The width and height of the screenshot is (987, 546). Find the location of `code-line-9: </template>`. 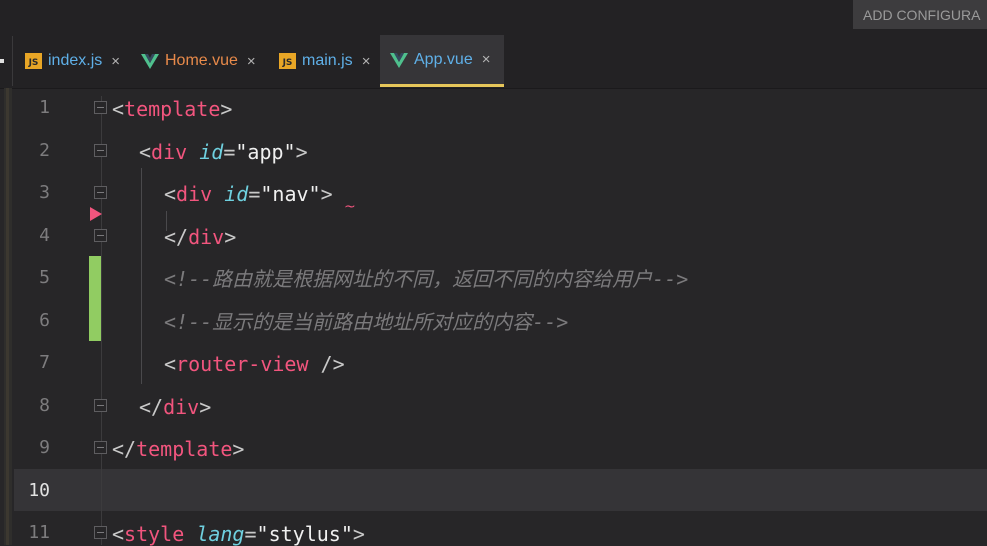

code-line-9: </template> is located at coordinates (178, 449).